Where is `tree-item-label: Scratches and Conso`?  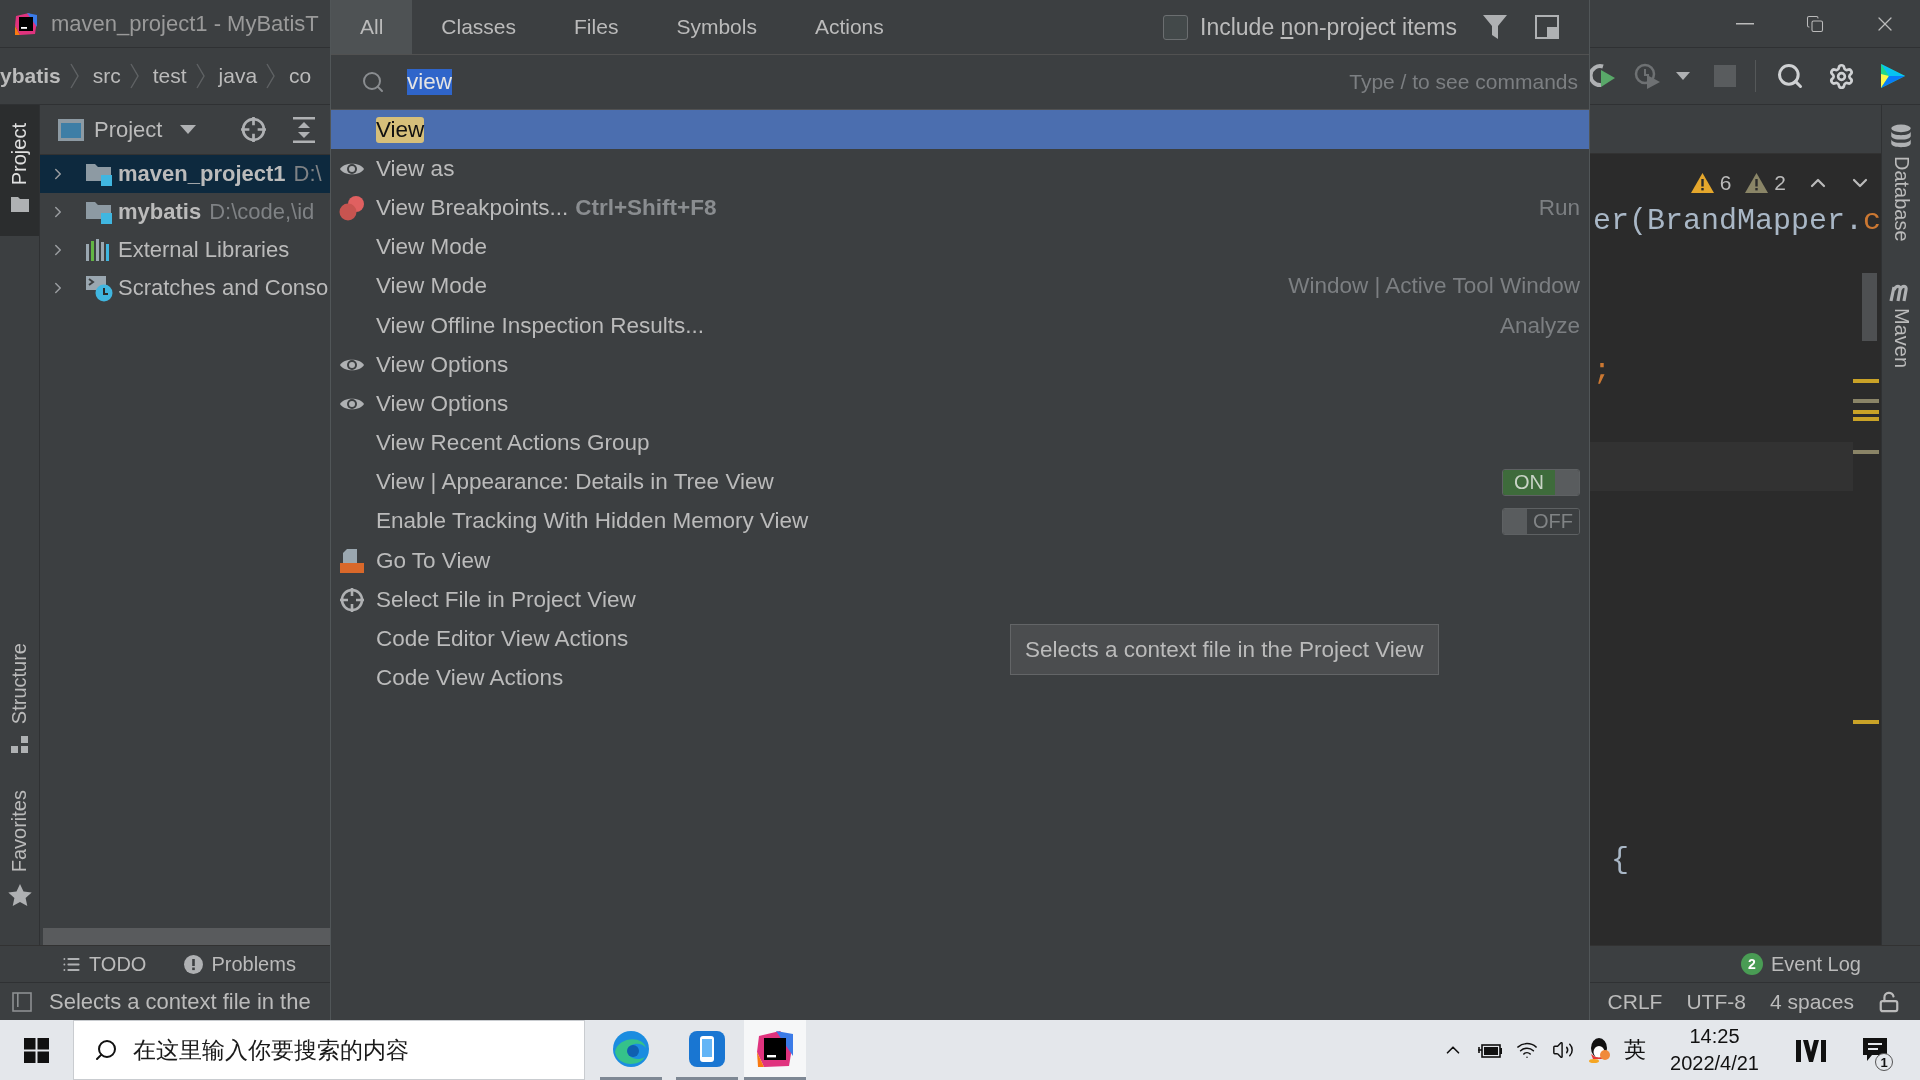 tree-item-label: Scratches and Conso is located at coordinates (223, 288).